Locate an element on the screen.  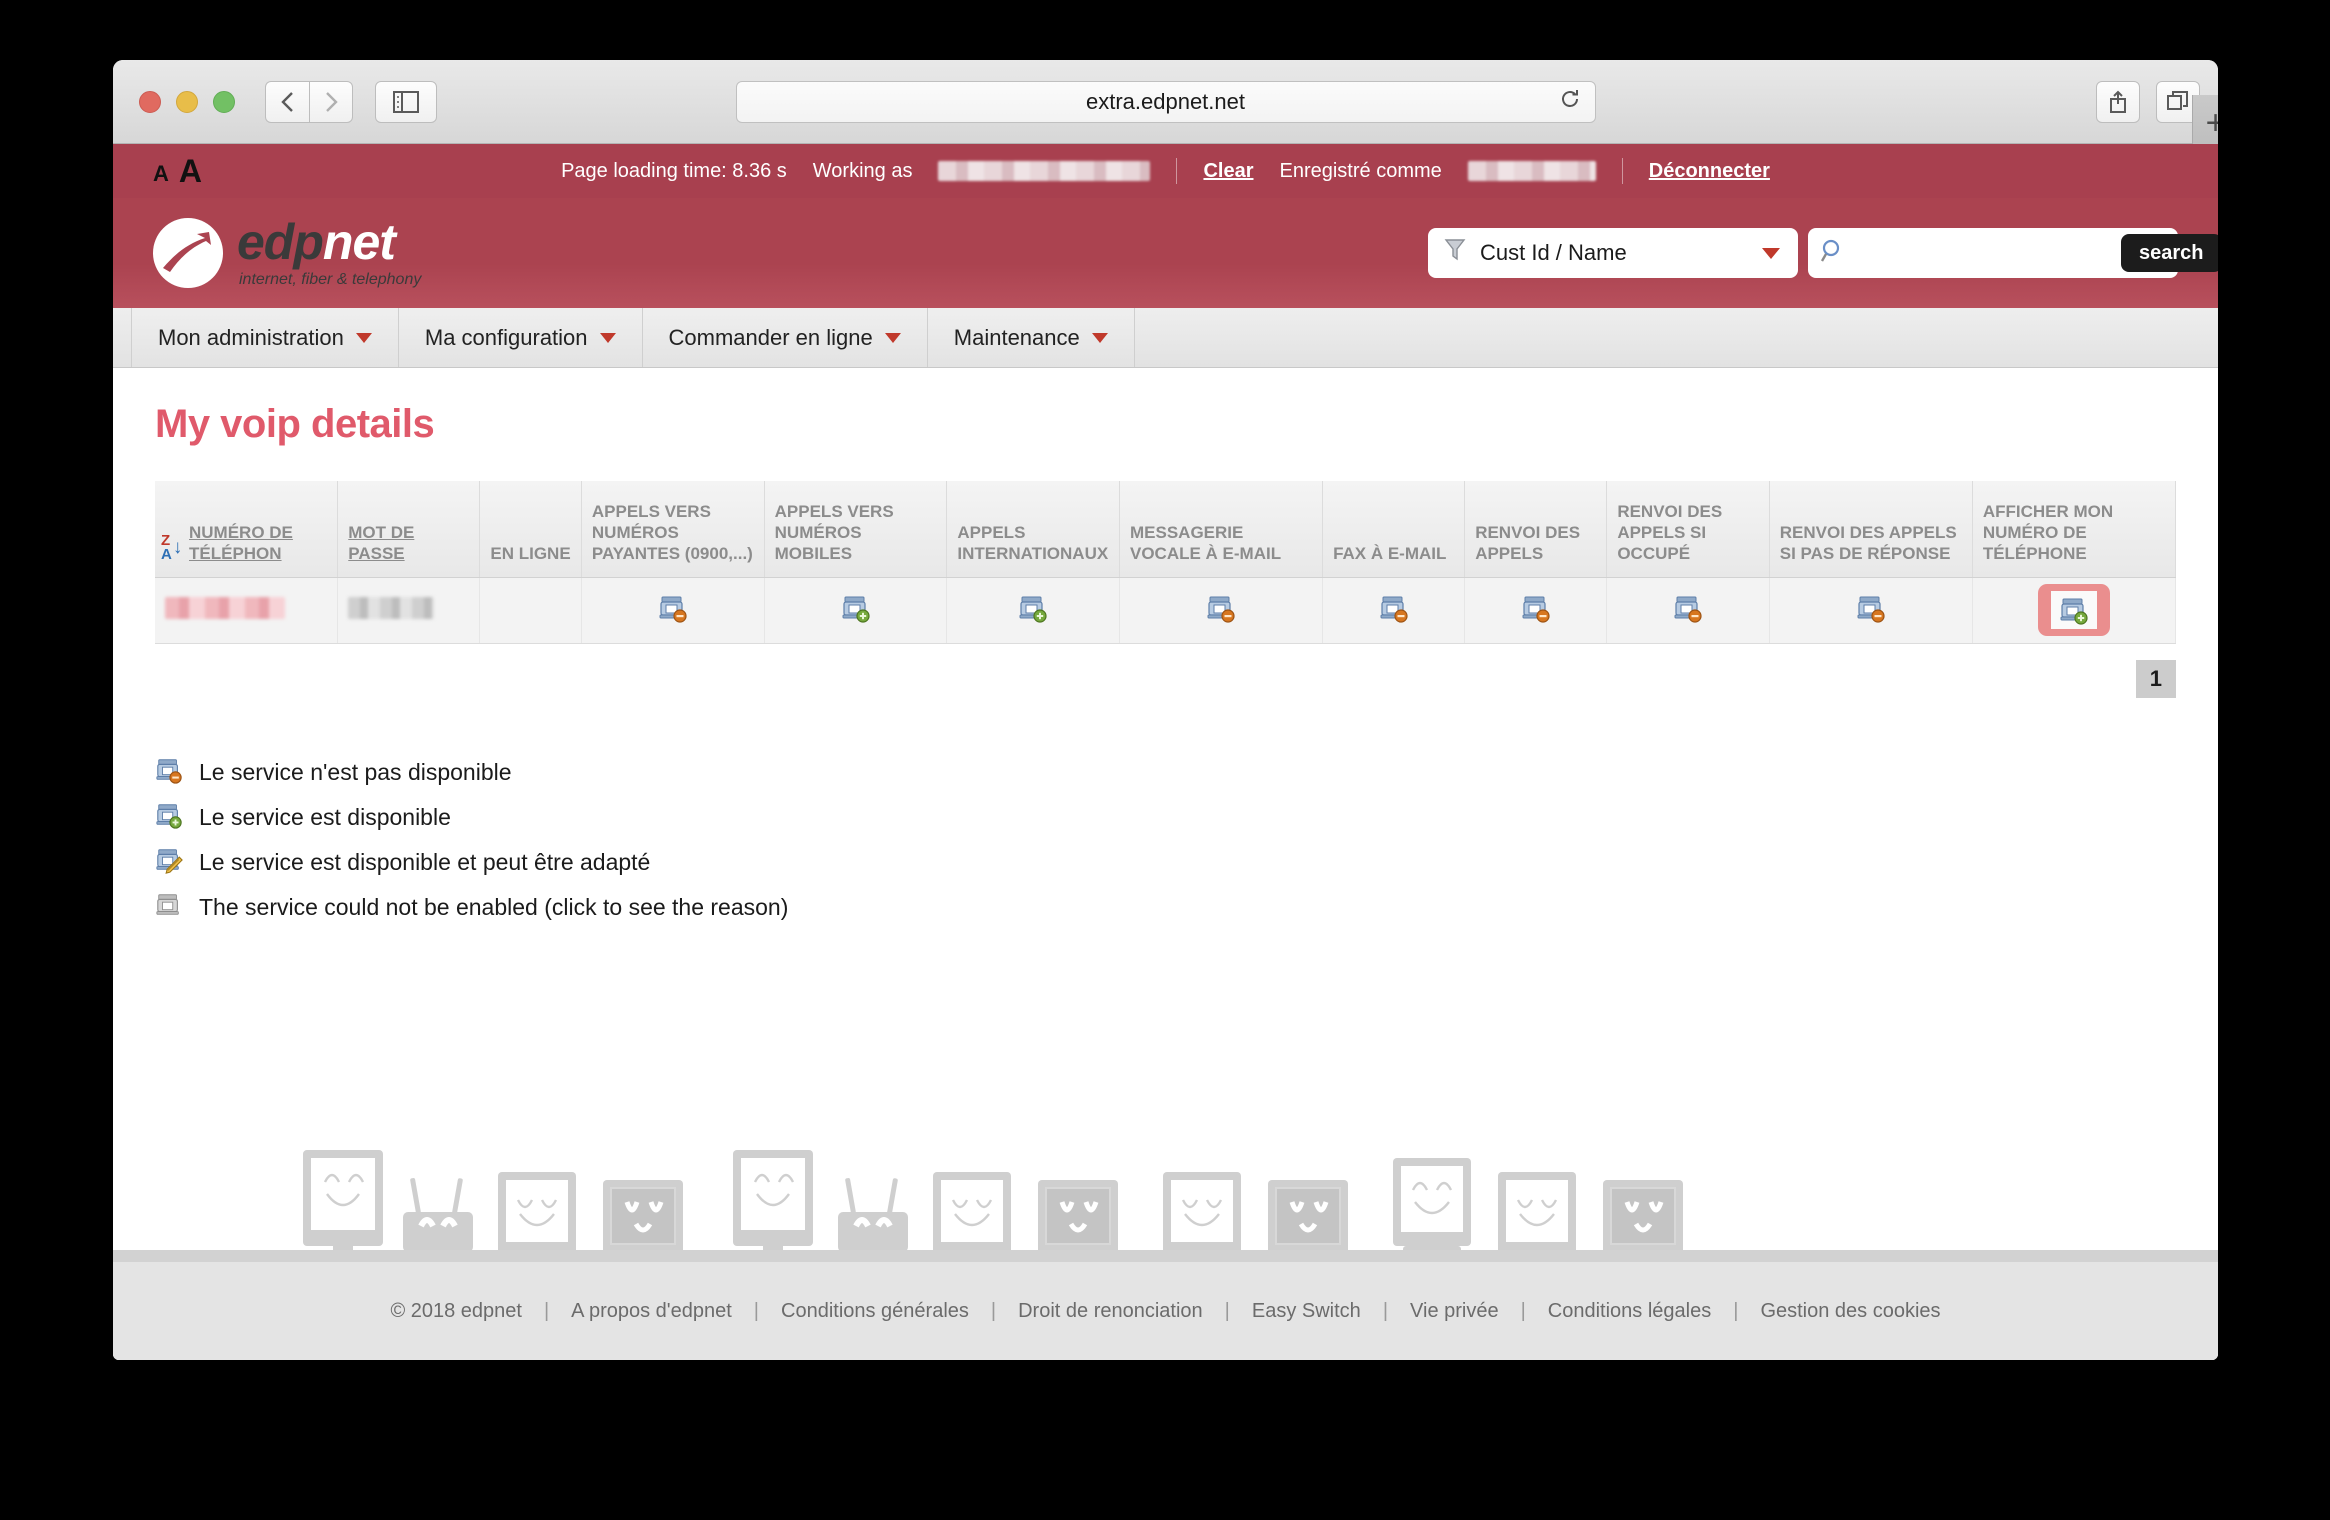
column-header-label: RENVOI DES APPELS SI OCCUPÉ is located at coordinates (1670, 532).